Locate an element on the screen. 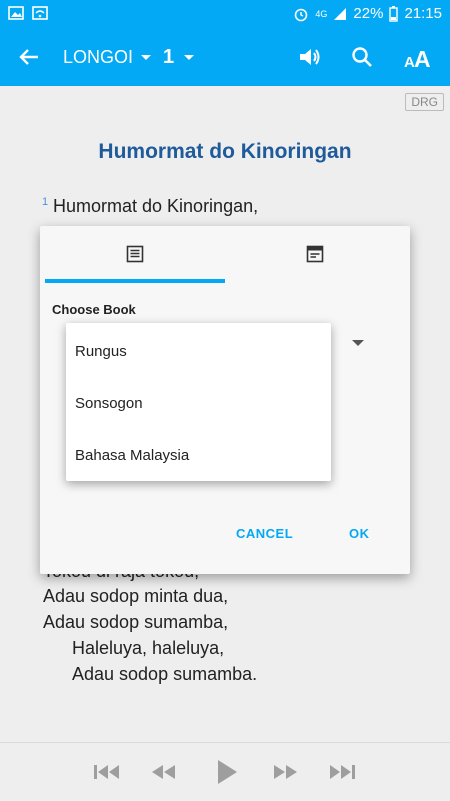 The image size is (450, 801). play-icon is located at coordinates (227, 772).